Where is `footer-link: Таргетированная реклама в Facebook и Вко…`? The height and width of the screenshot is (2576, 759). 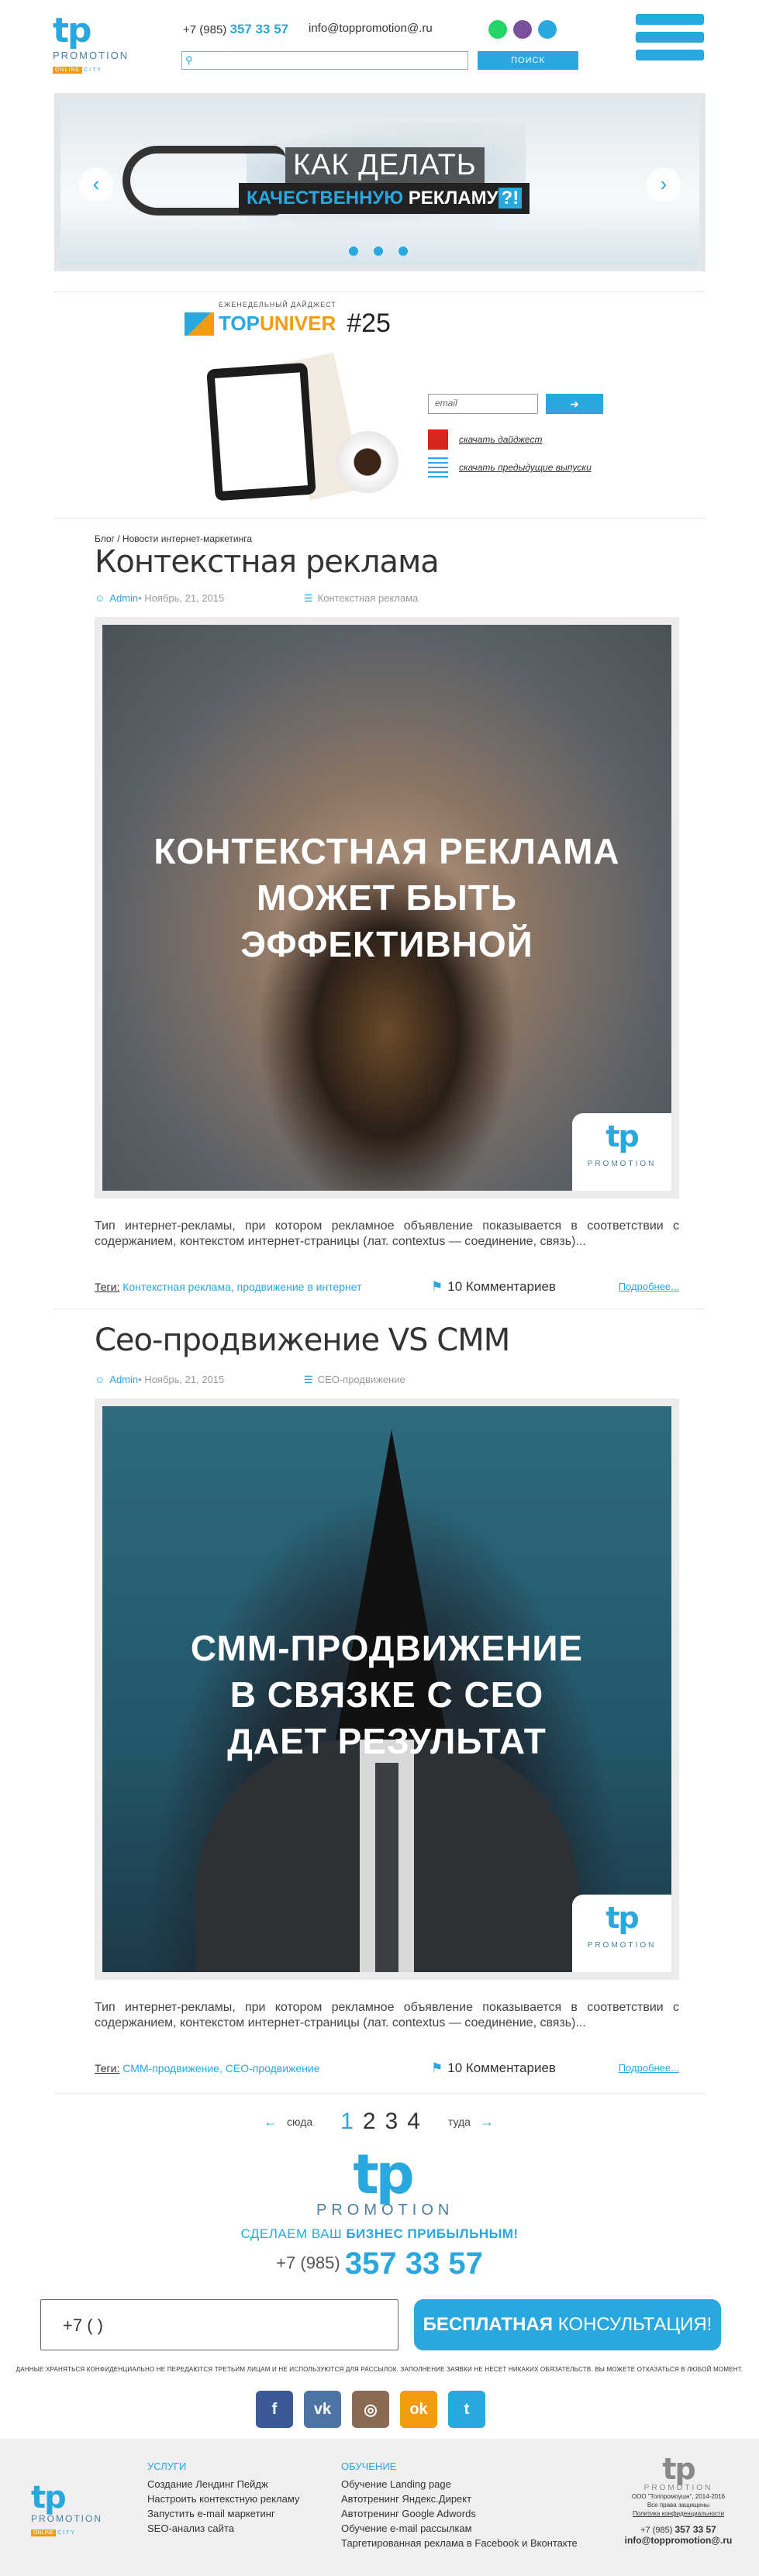
footer-link: Таргетированная реклама в Facebook и Вко… is located at coordinates (459, 2543).